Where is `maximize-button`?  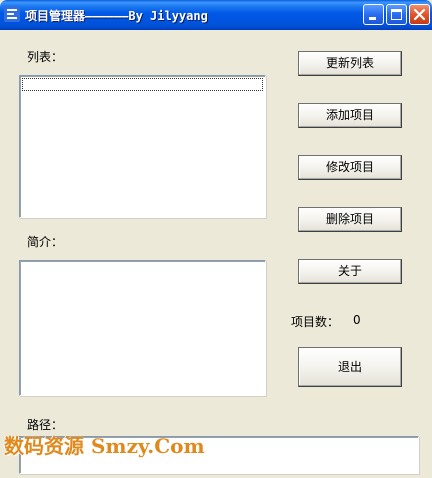 maximize-button is located at coordinates (396, 14).